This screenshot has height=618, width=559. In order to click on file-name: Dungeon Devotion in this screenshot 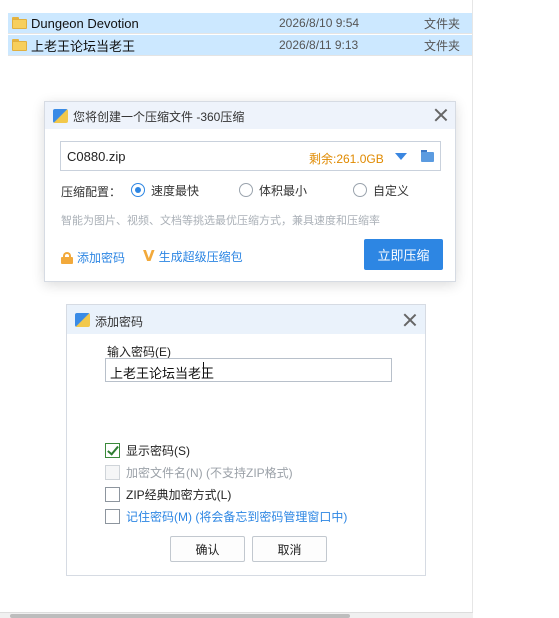, I will do `click(85, 23)`.